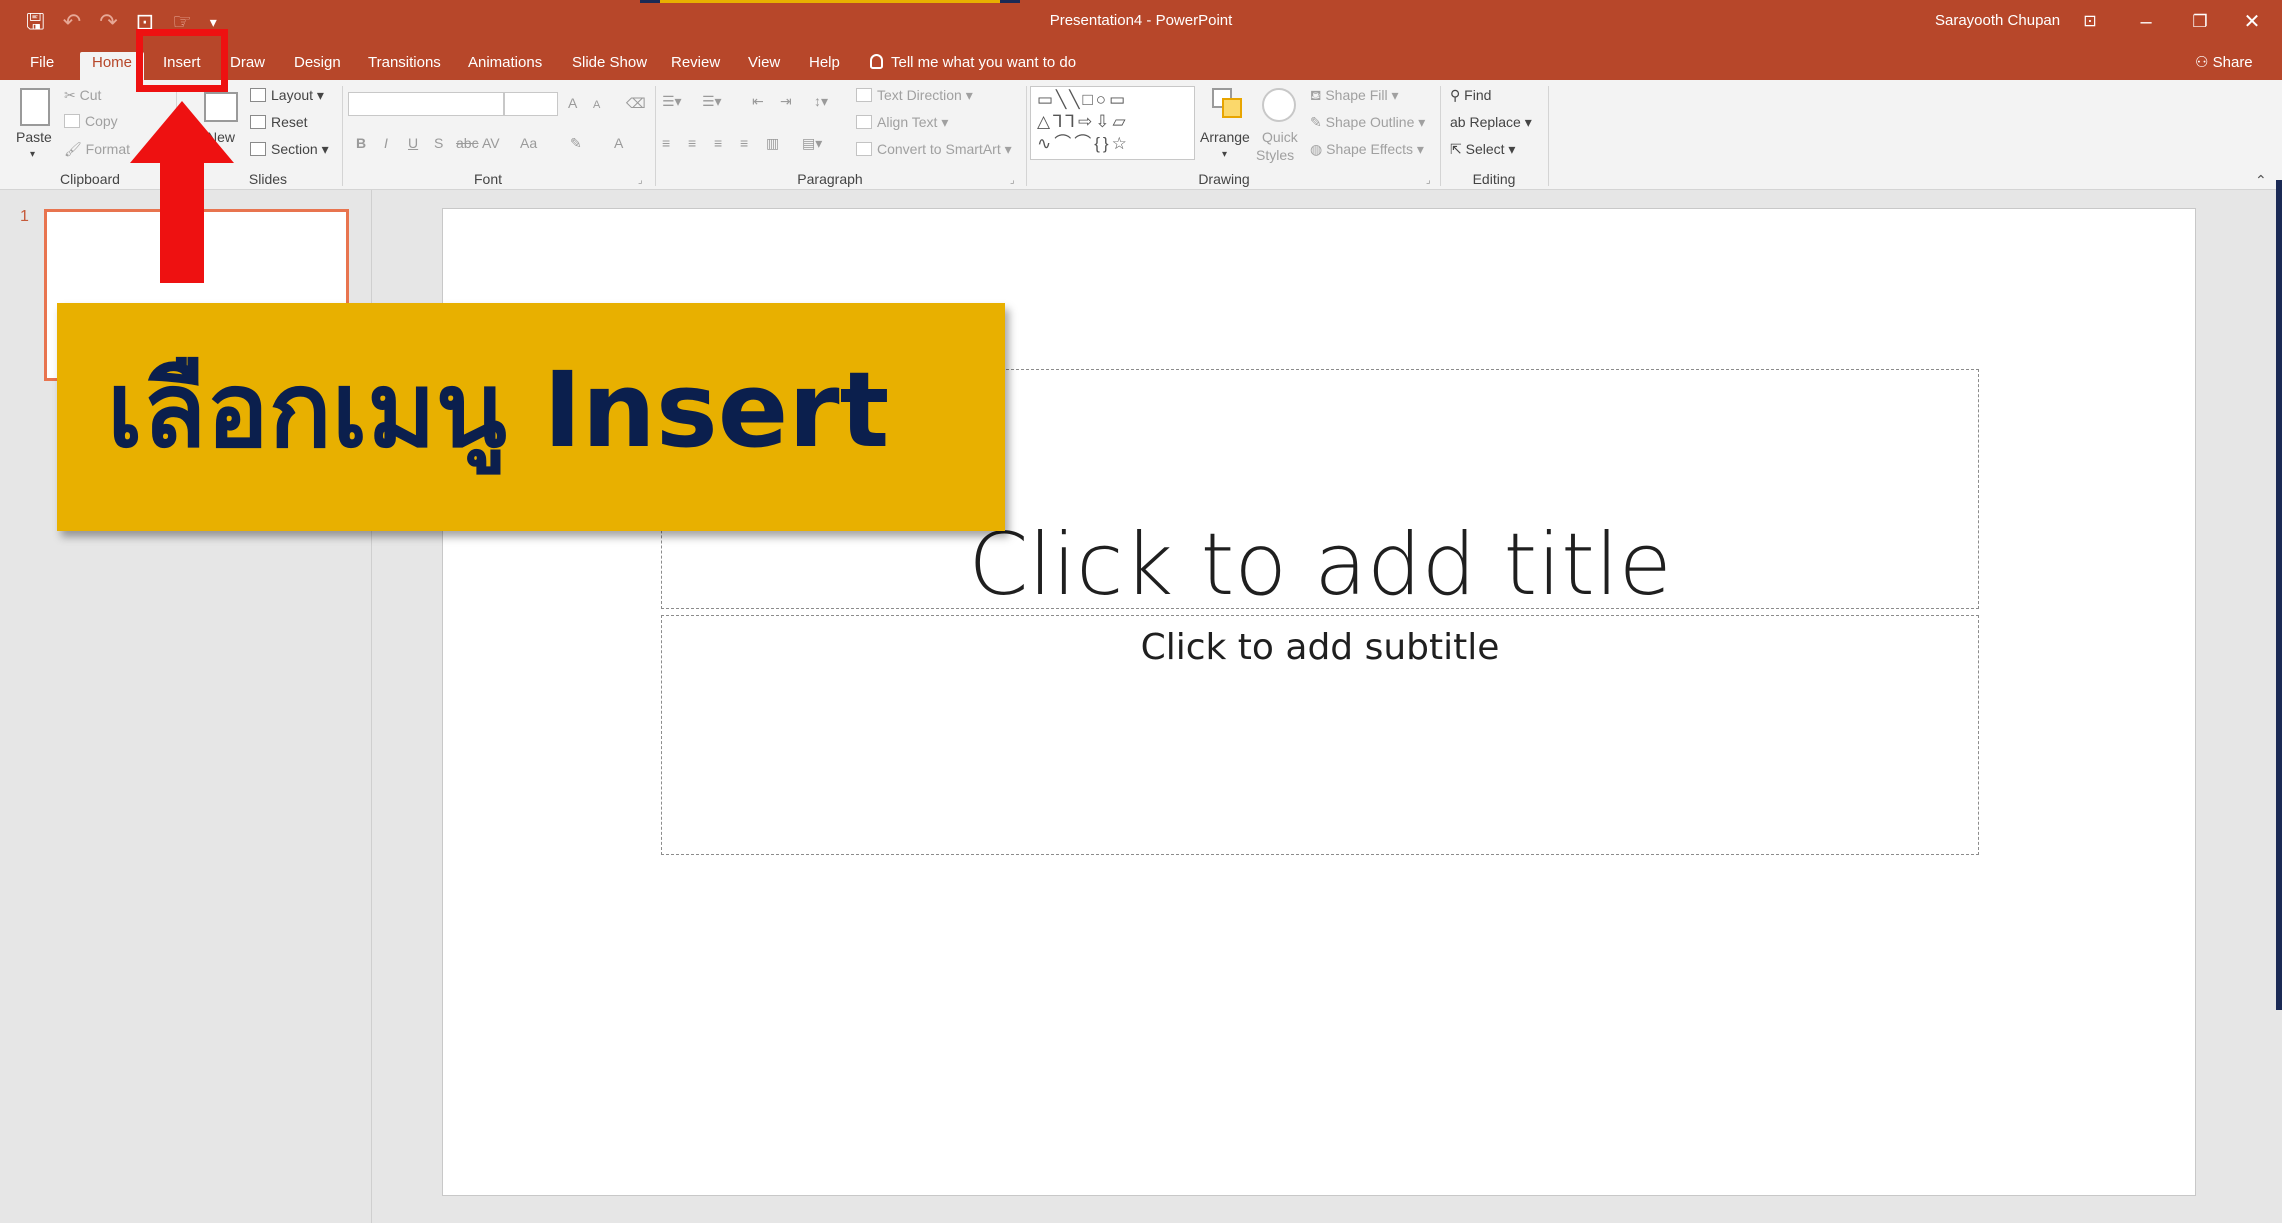 The height and width of the screenshot is (1223, 2282). Describe the element at coordinates (830, 1) in the screenshot. I see `decoration-bar-accent` at that location.